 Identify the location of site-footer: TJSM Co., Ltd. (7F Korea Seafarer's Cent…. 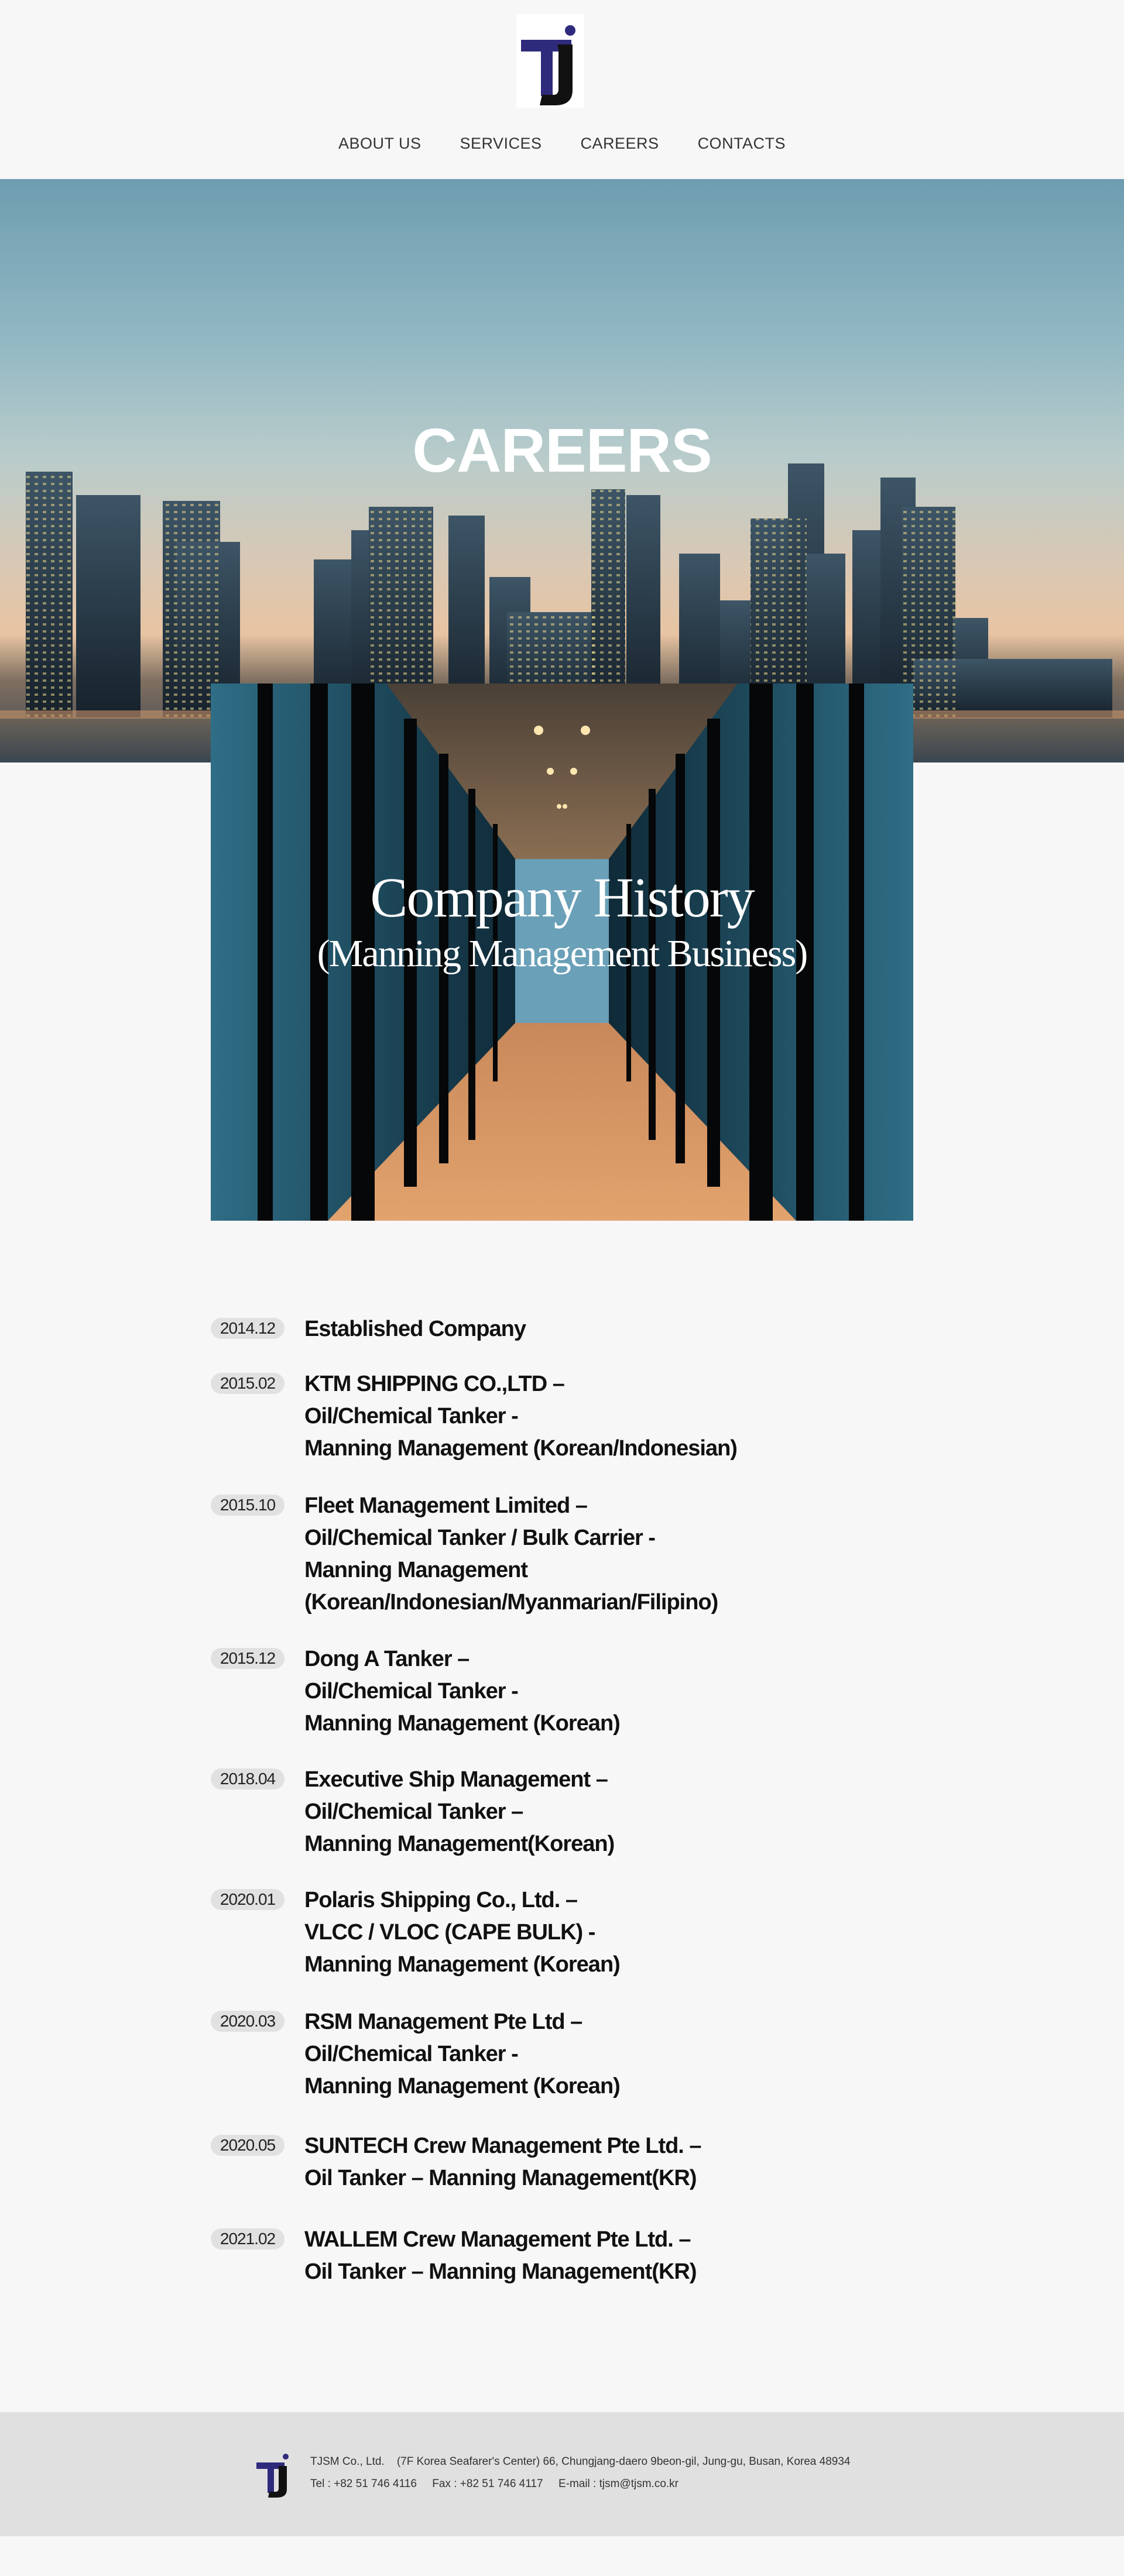
(562, 2474).